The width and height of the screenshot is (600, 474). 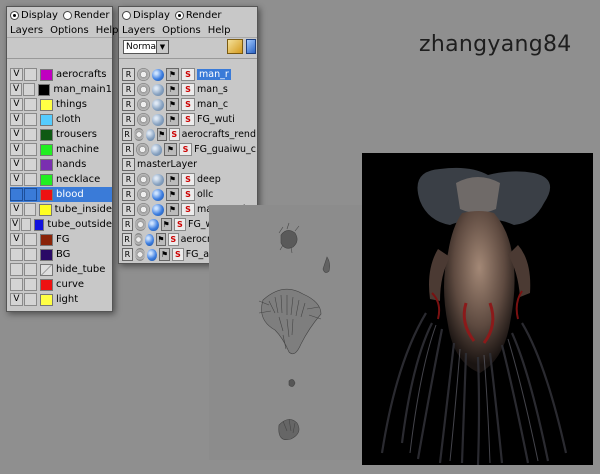 What do you see at coordinates (61, 179) in the screenshot?
I see `display-layer-row: Vnecklace` at bounding box center [61, 179].